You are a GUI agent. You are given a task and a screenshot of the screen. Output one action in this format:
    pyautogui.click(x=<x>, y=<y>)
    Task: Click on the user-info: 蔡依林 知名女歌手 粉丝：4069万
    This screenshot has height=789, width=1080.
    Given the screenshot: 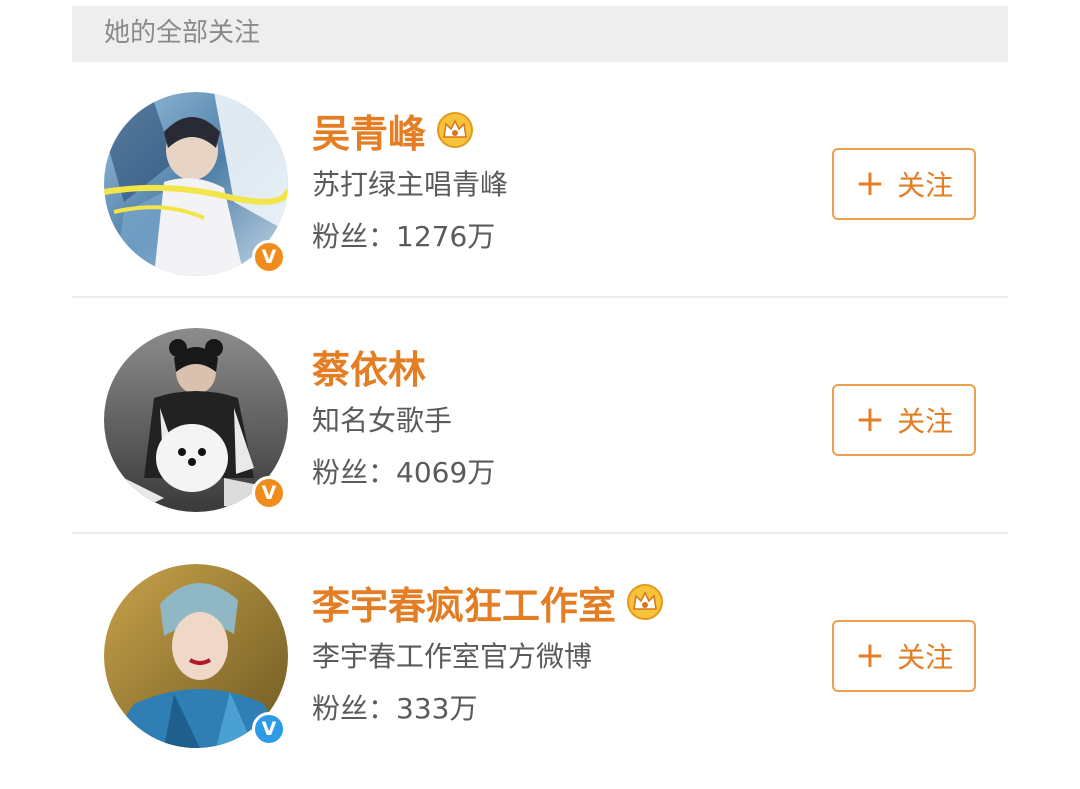 What is the action you would take?
    pyautogui.click(x=552, y=416)
    